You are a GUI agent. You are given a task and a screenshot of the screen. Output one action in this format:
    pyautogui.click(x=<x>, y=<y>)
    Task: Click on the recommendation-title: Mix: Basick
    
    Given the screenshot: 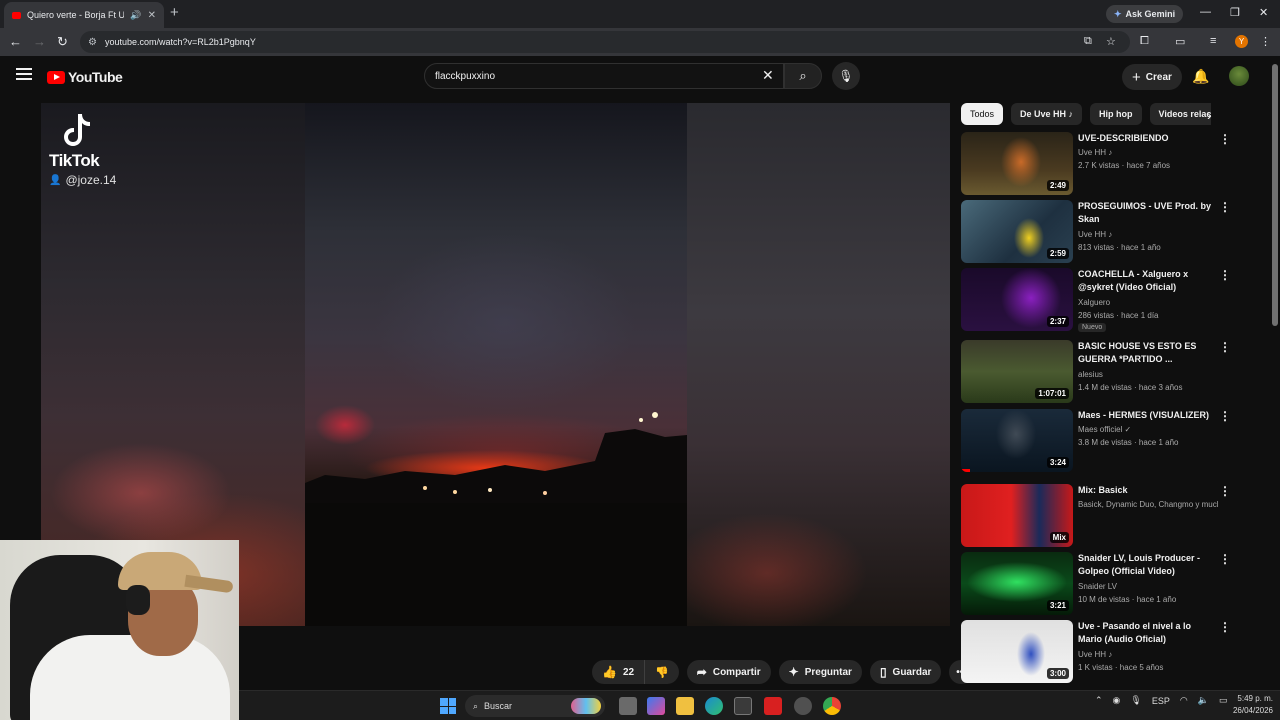 What is the action you would take?
    pyautogui.click(x=1145, y=490)
    